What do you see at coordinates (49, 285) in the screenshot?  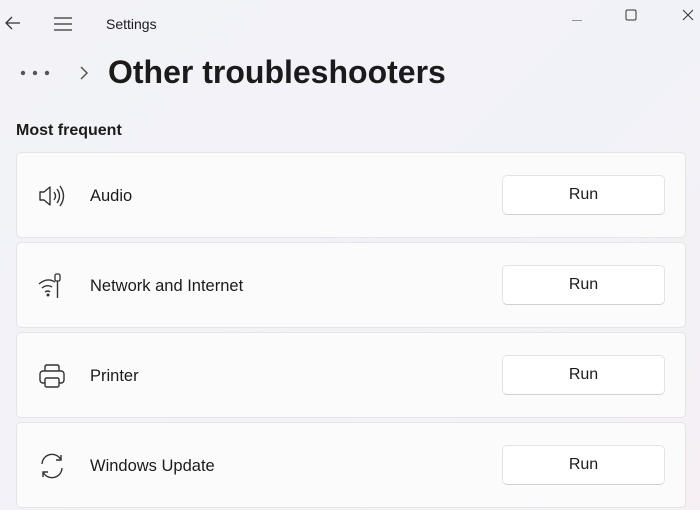 I see `network-icon` at bounding box center [49, 285].